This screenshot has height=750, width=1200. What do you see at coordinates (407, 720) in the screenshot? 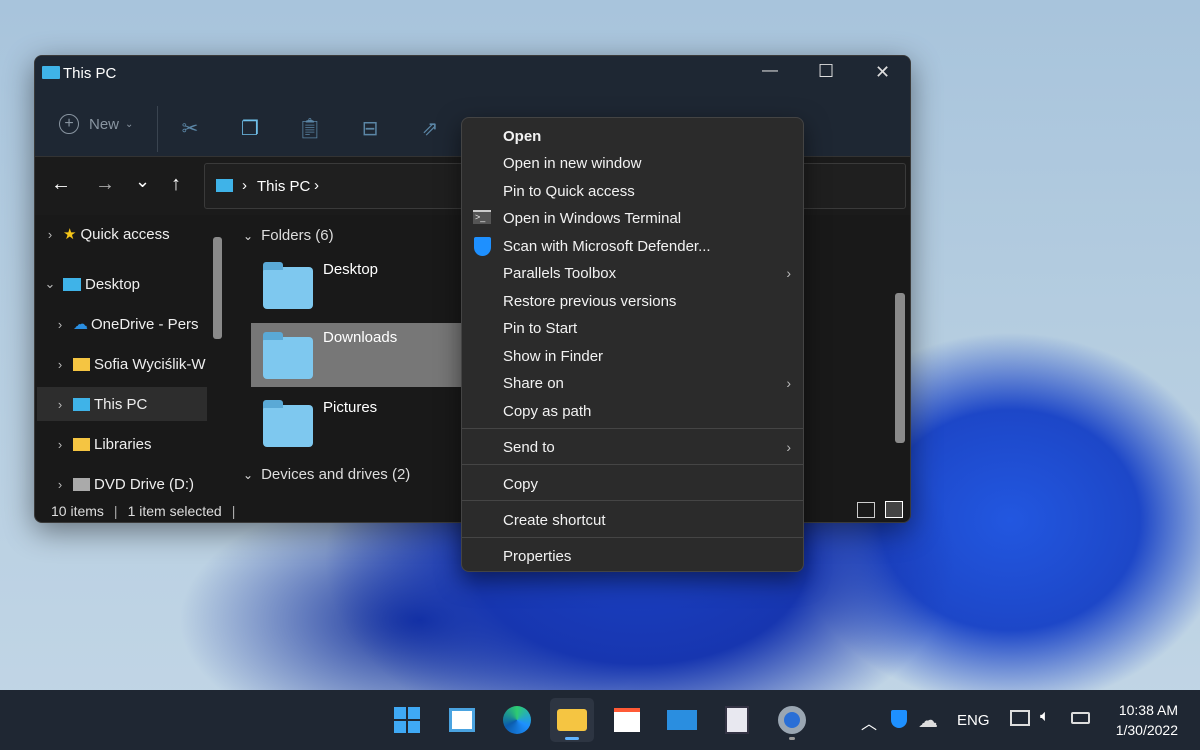
I see `start-button` at bounding box center [407, 720].